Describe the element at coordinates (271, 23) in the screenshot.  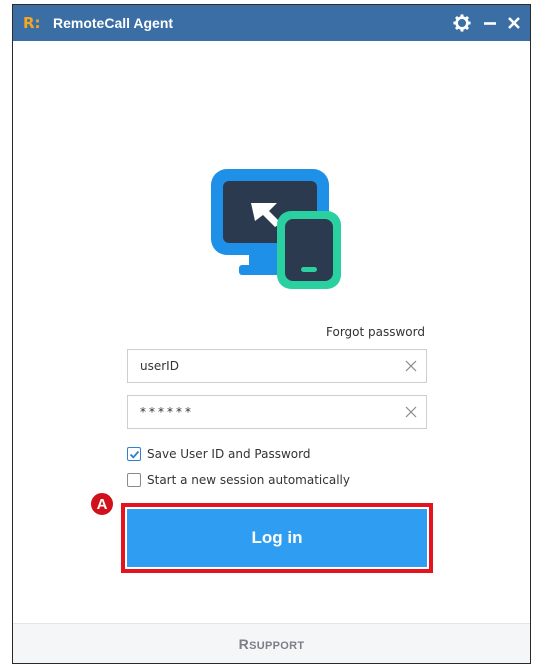
I see `title-bar: R: RemoteCall Agent` at that location.